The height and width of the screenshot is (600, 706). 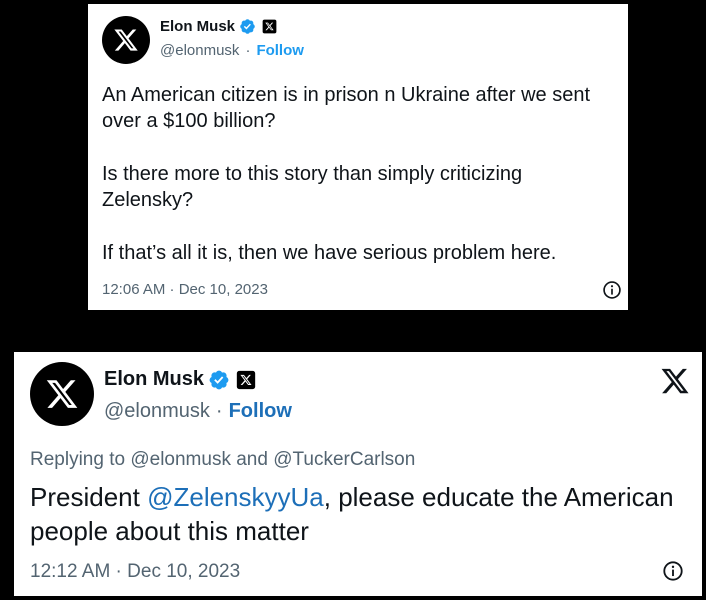 I want to click on reply-context: Replying to @elonmusk and @TuckerCarlson, so click(x=223, y=459).